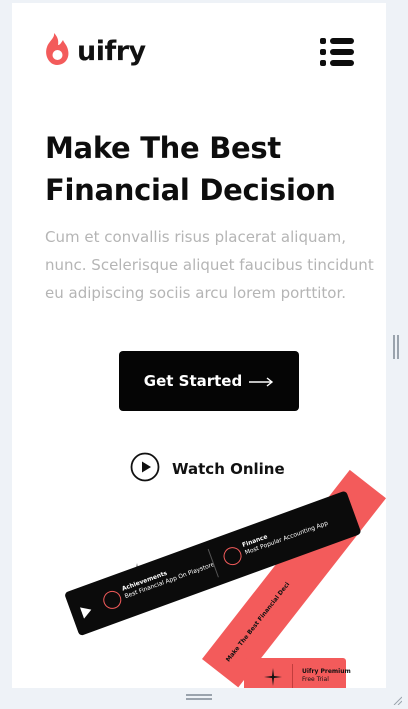  What do you see at coordinates (163, 148) in the screenshot?
I see `hero-title-line1: Make The Best` at bounding box center [163, 148].